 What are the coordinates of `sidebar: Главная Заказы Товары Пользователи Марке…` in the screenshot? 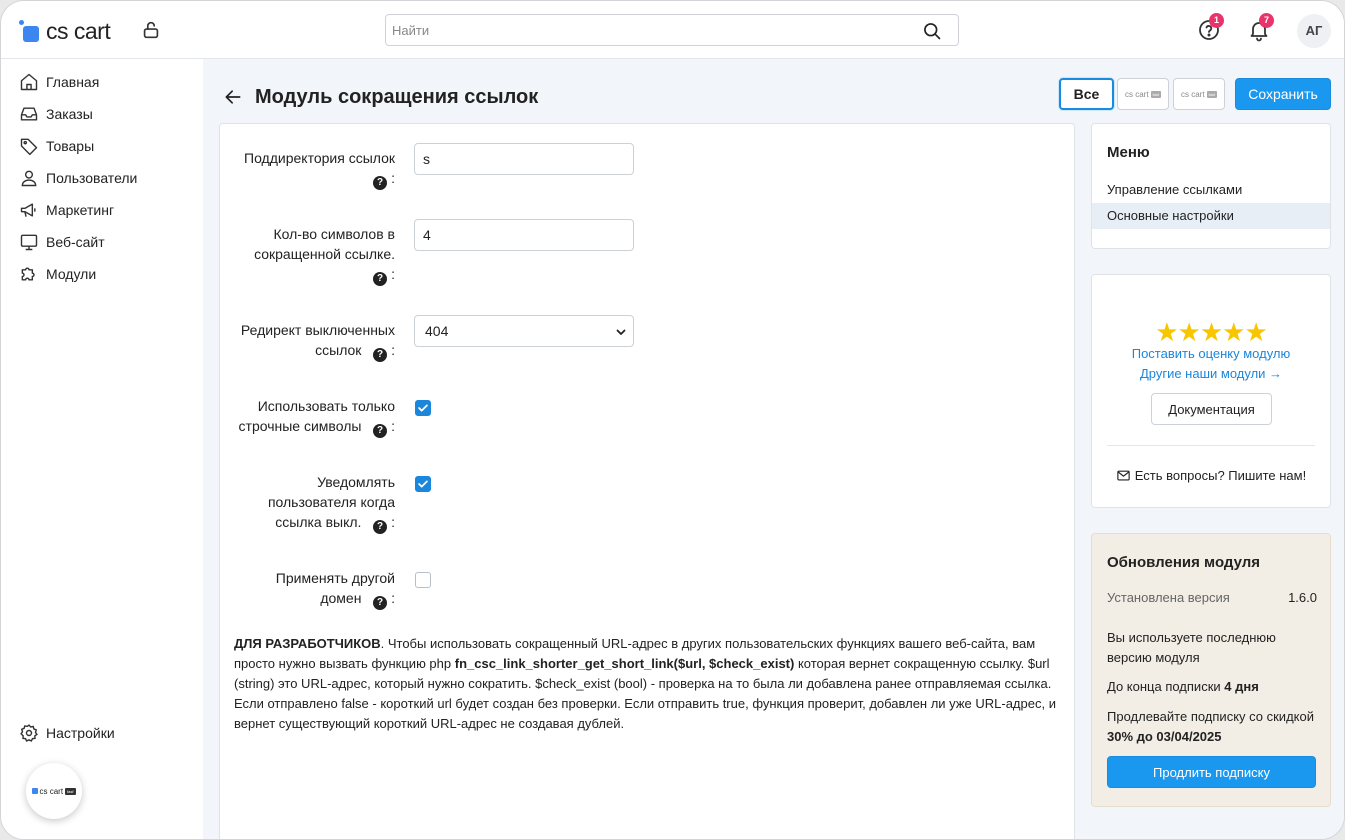 It's located at (102, 449).